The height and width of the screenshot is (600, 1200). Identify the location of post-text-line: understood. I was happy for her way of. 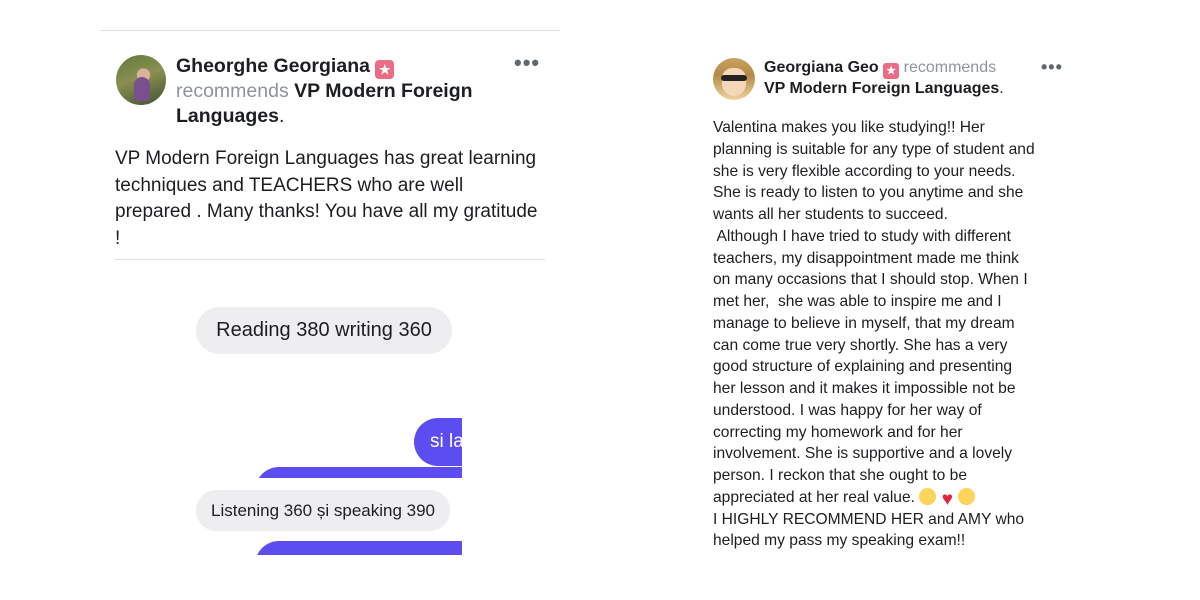
(847, 410).